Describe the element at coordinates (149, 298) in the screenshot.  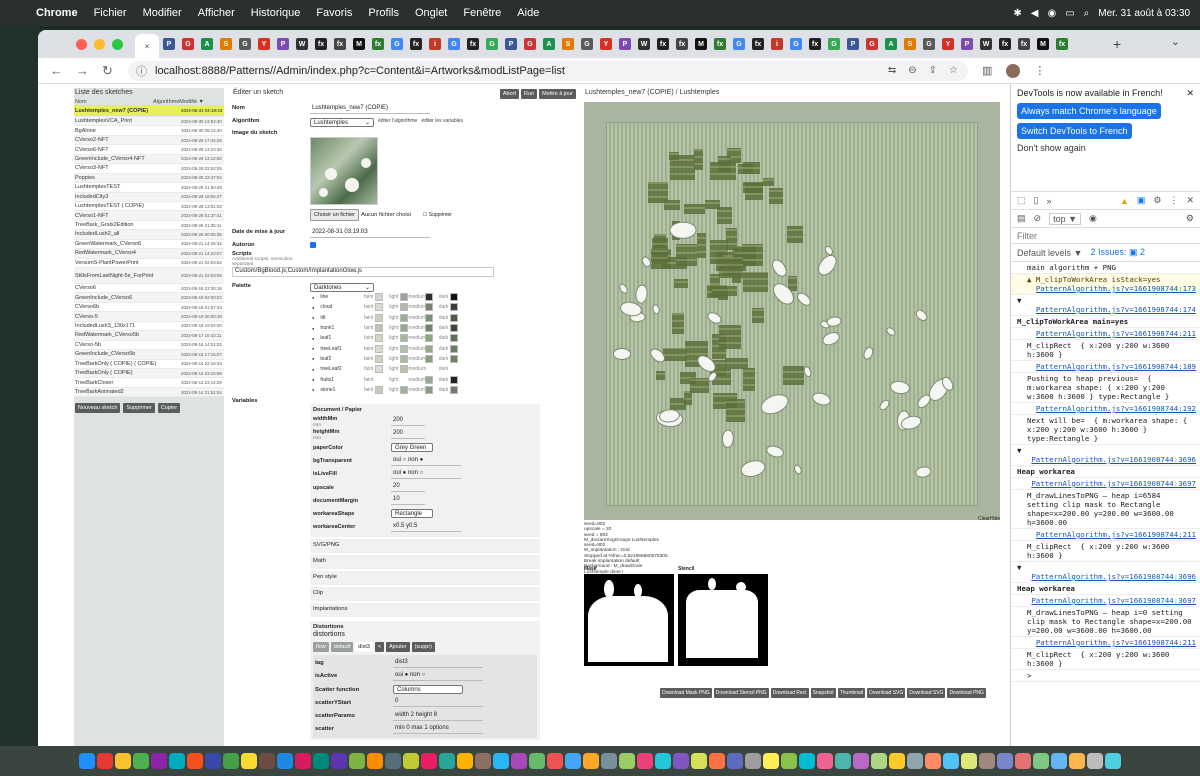
I see `table-row: GreenInclude_CVerso6 2022-08-19 02:00:22` at that location.